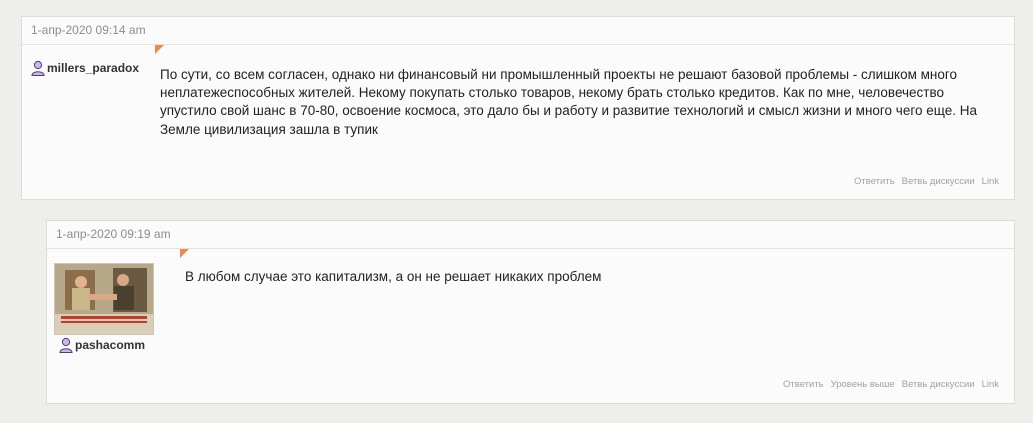  Describe the element at coordinates (104, 299) in the screenshot. I see `avatar` at that location.